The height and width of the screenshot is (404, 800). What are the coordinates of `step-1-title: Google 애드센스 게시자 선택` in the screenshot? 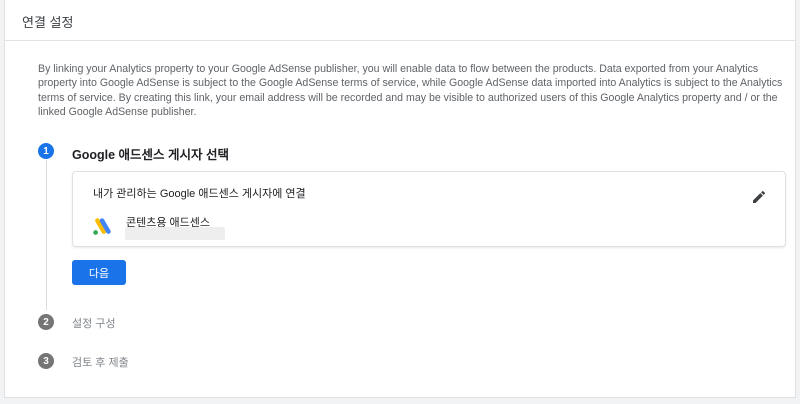 It's located at (150, 153).